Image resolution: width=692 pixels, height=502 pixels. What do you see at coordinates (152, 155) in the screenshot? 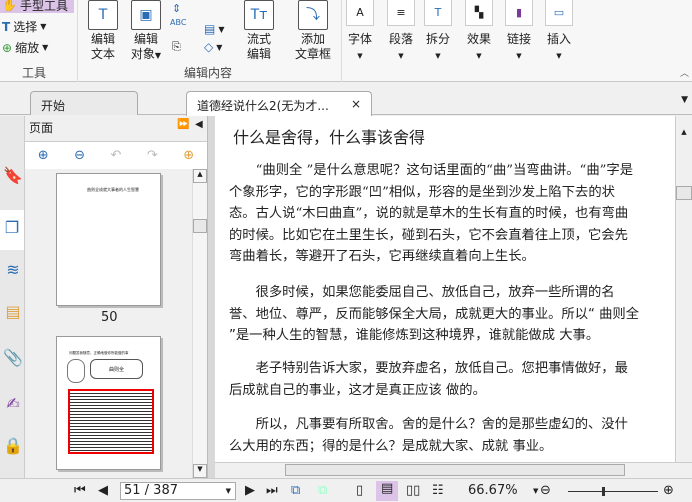
I see `rotate-right-icon: ↷` at bounding box center [152, 155].